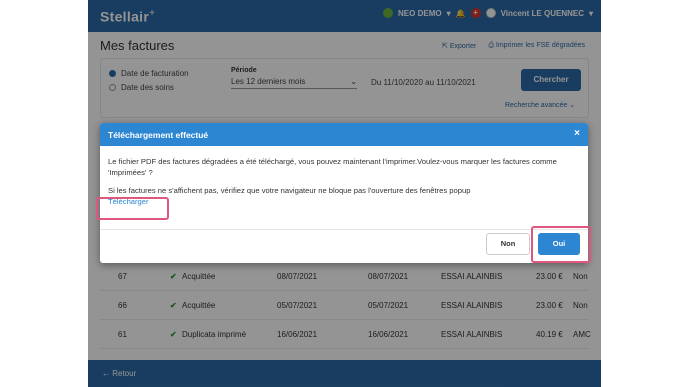 This screenshot has width=688, height=387. What do you see at coordinates (132, 208) in the screenshot?
I see `highlight-download` at bounding box center [132, 208].